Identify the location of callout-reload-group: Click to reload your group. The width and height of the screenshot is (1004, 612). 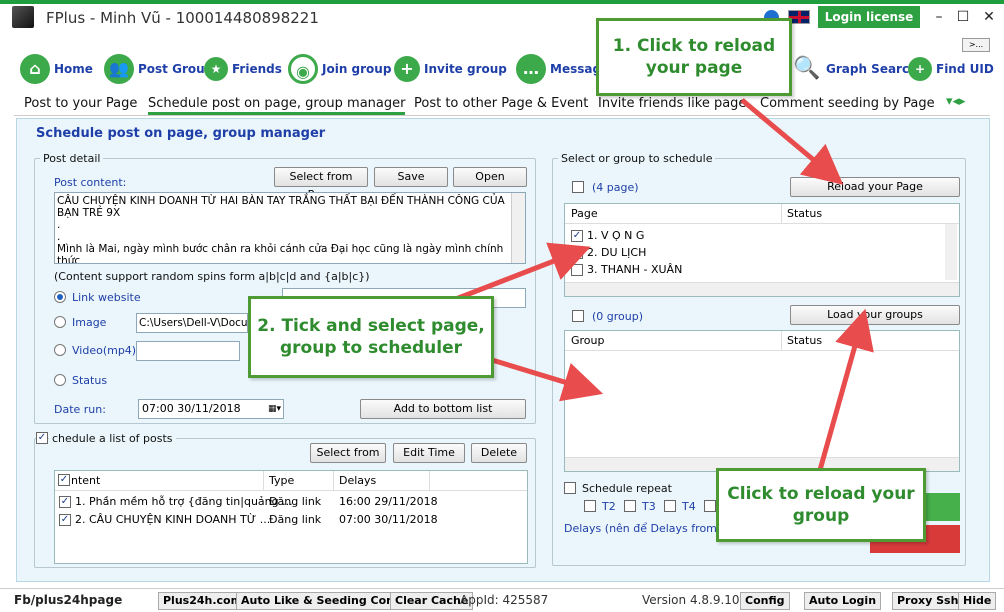
(821, 505).